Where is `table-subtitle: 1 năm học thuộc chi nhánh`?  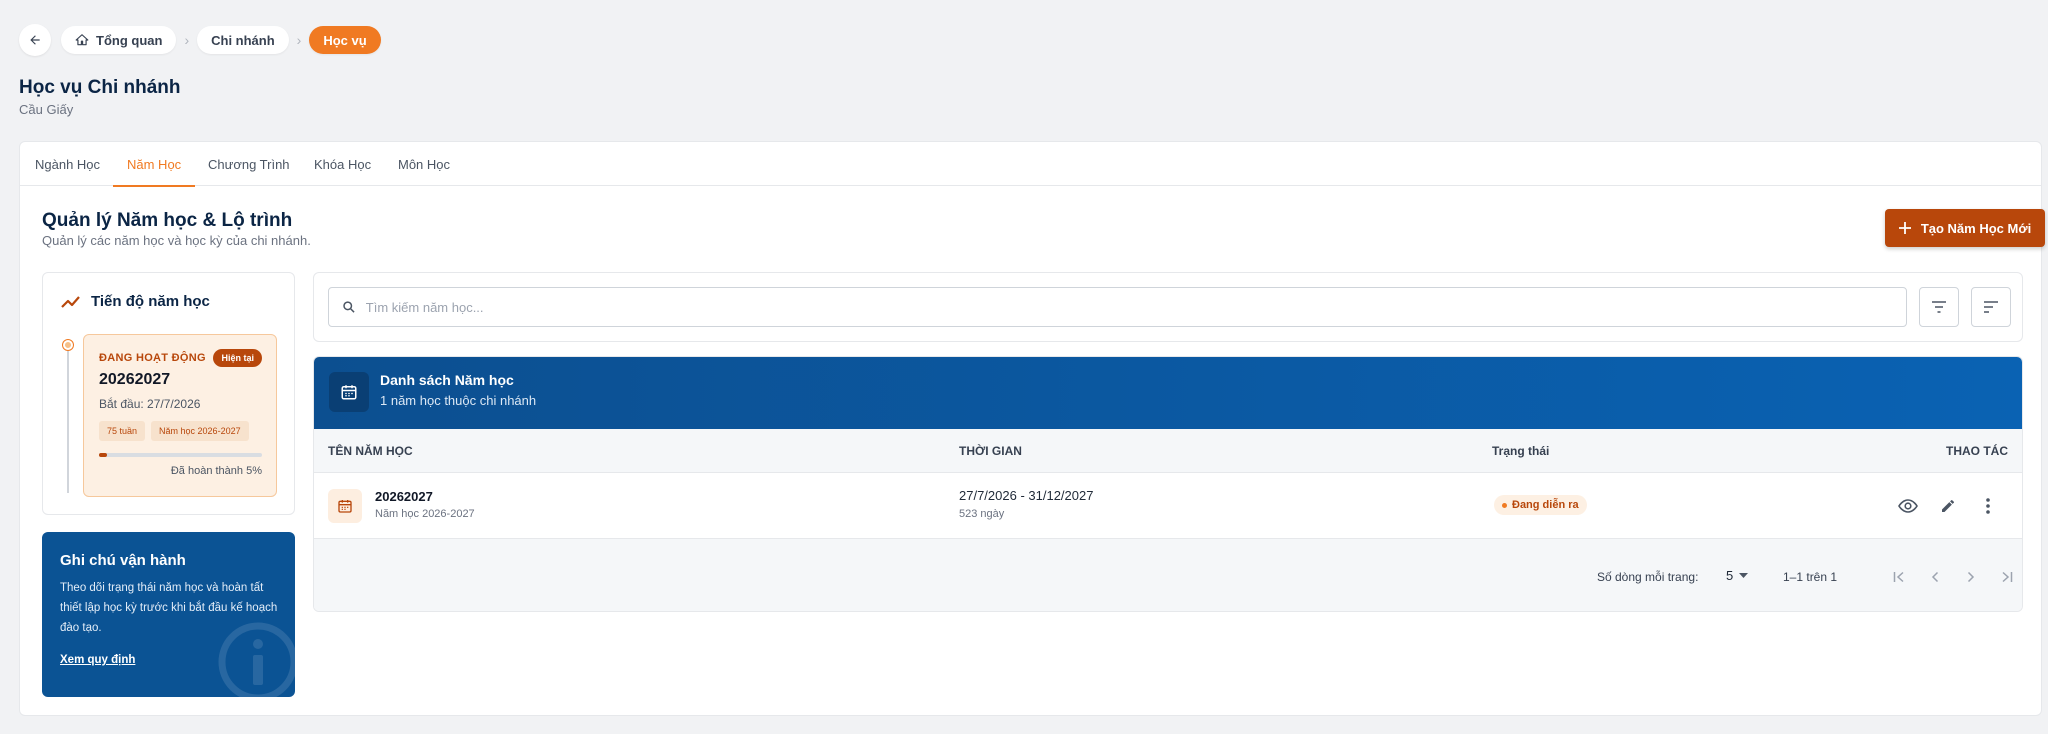 table-subtitle: 1 năm học thuộc chi nhánh is located at coordinates (458, 400).